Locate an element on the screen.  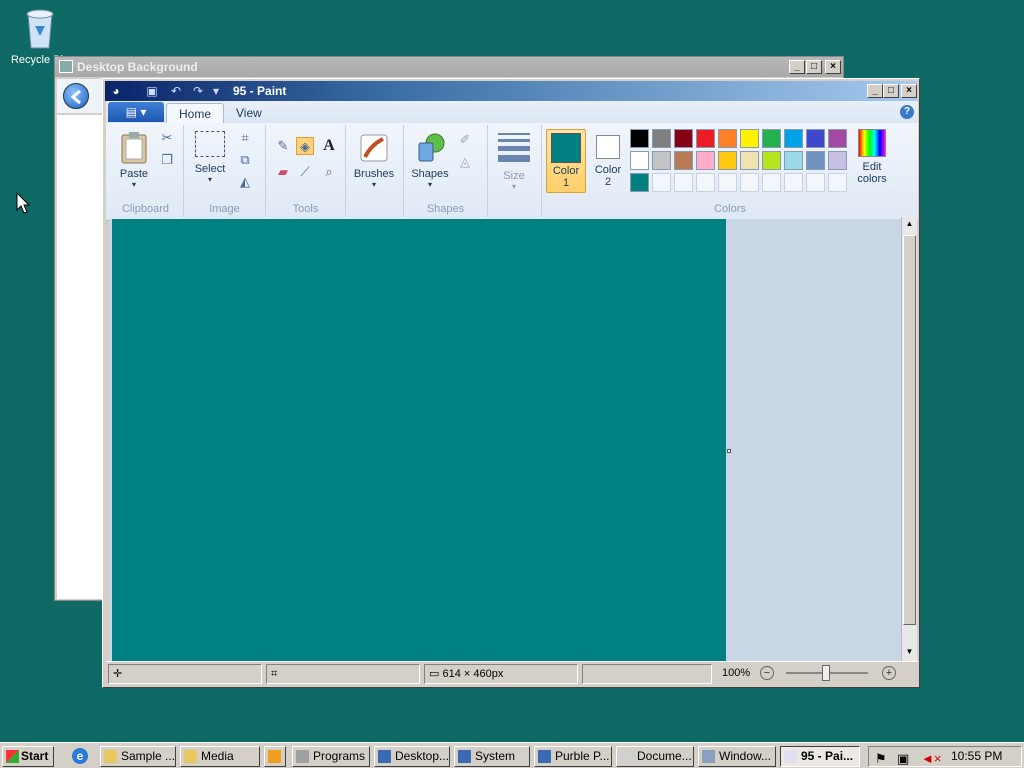
eraser-icon: ▰ is located at coordinates (283, 172).